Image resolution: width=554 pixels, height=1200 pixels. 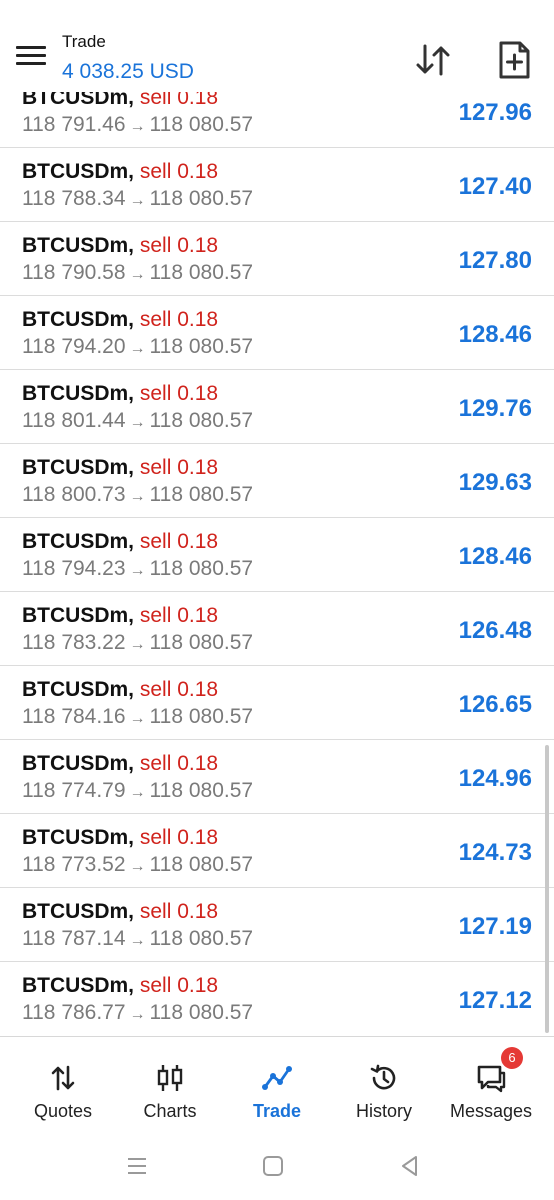 I want to click on open-price: 118 790.58, so click(x=74, y=272).